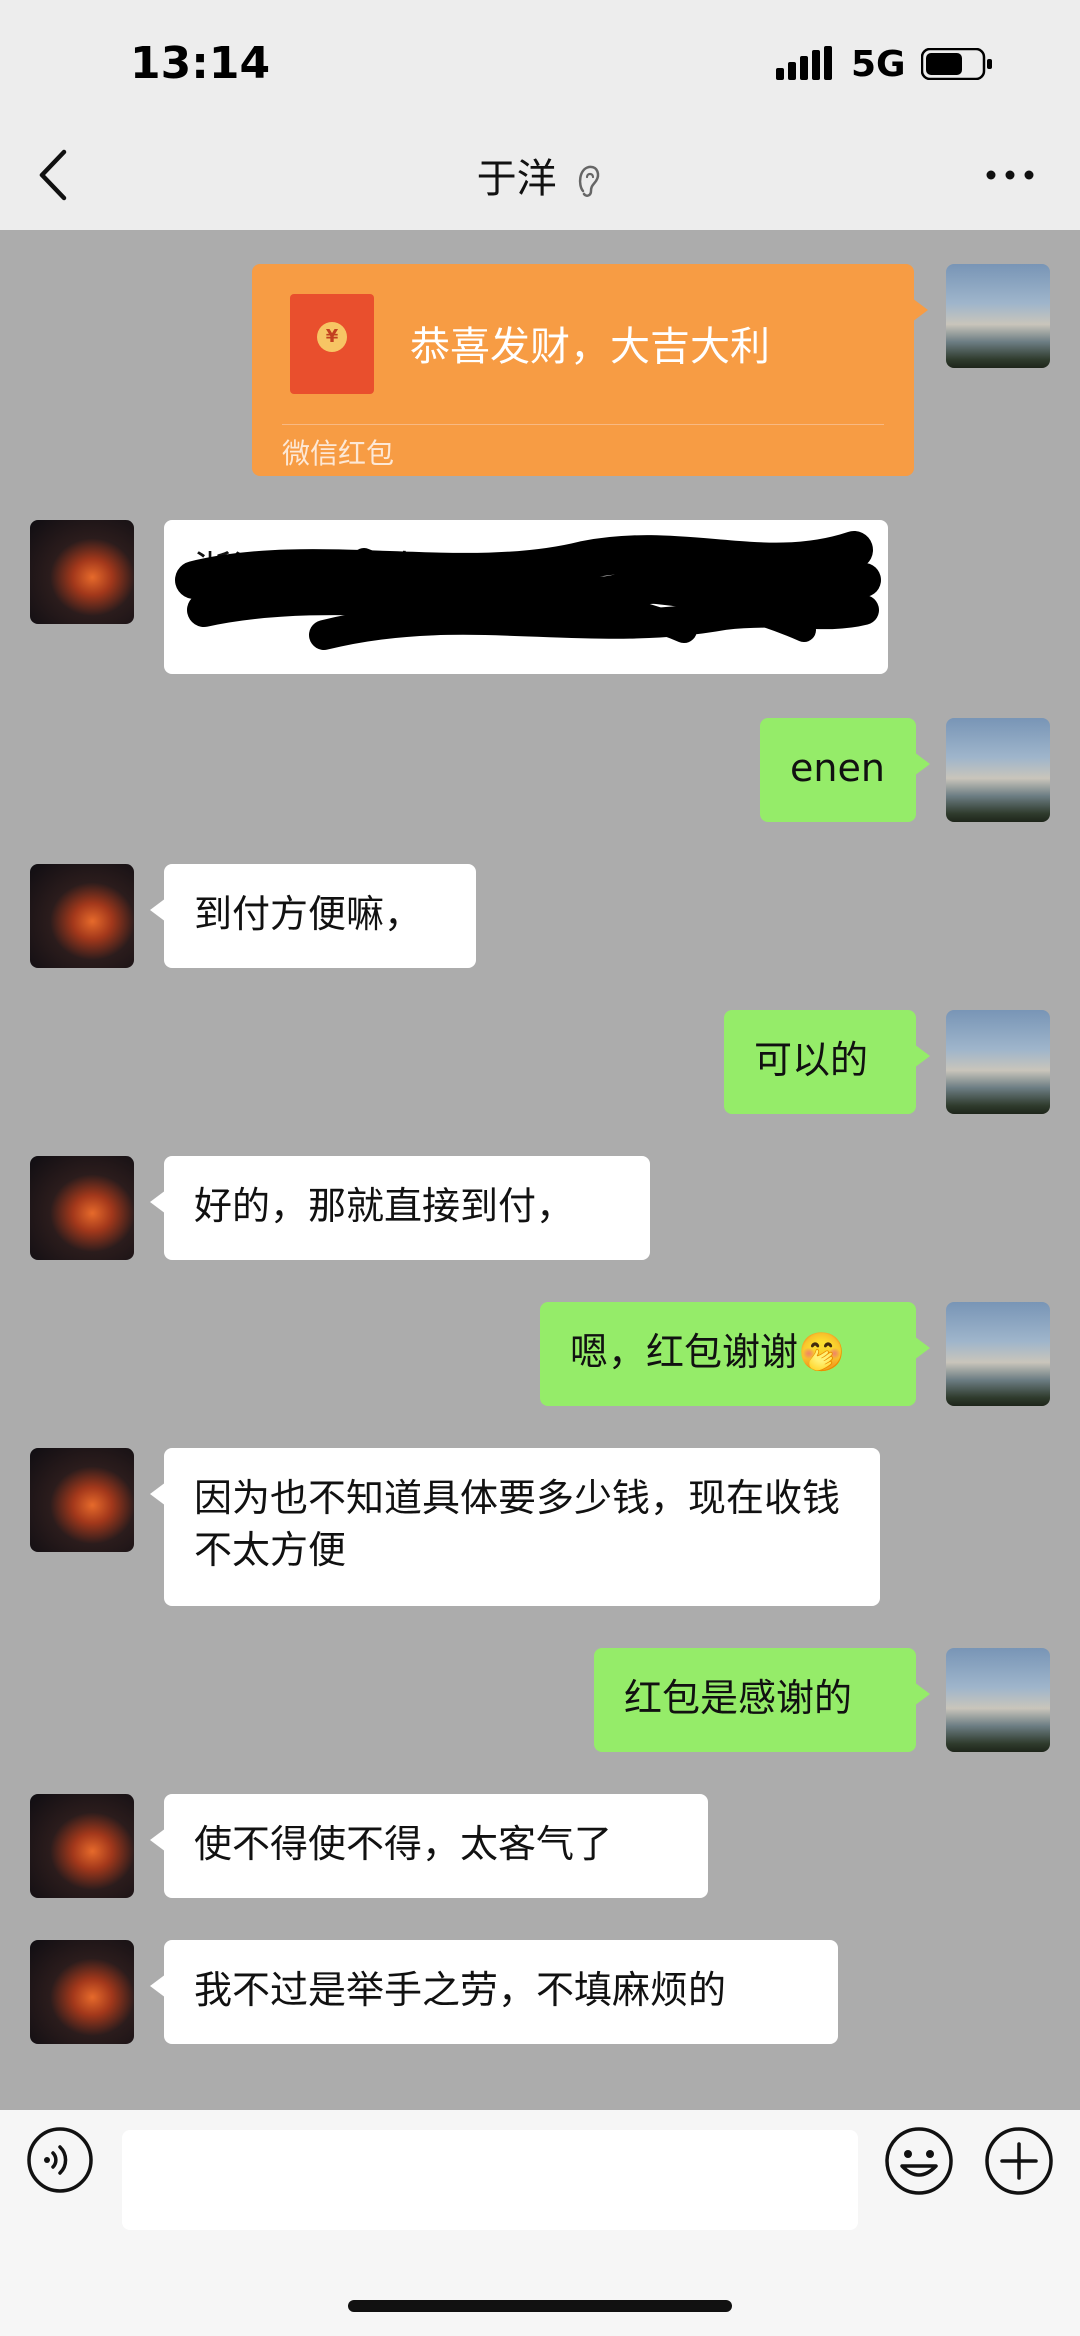 This screenshot has width=1080, height=2336. Describe the element at coordinates (956, 64) in the screenshot. I see `battery-icon` at that location.